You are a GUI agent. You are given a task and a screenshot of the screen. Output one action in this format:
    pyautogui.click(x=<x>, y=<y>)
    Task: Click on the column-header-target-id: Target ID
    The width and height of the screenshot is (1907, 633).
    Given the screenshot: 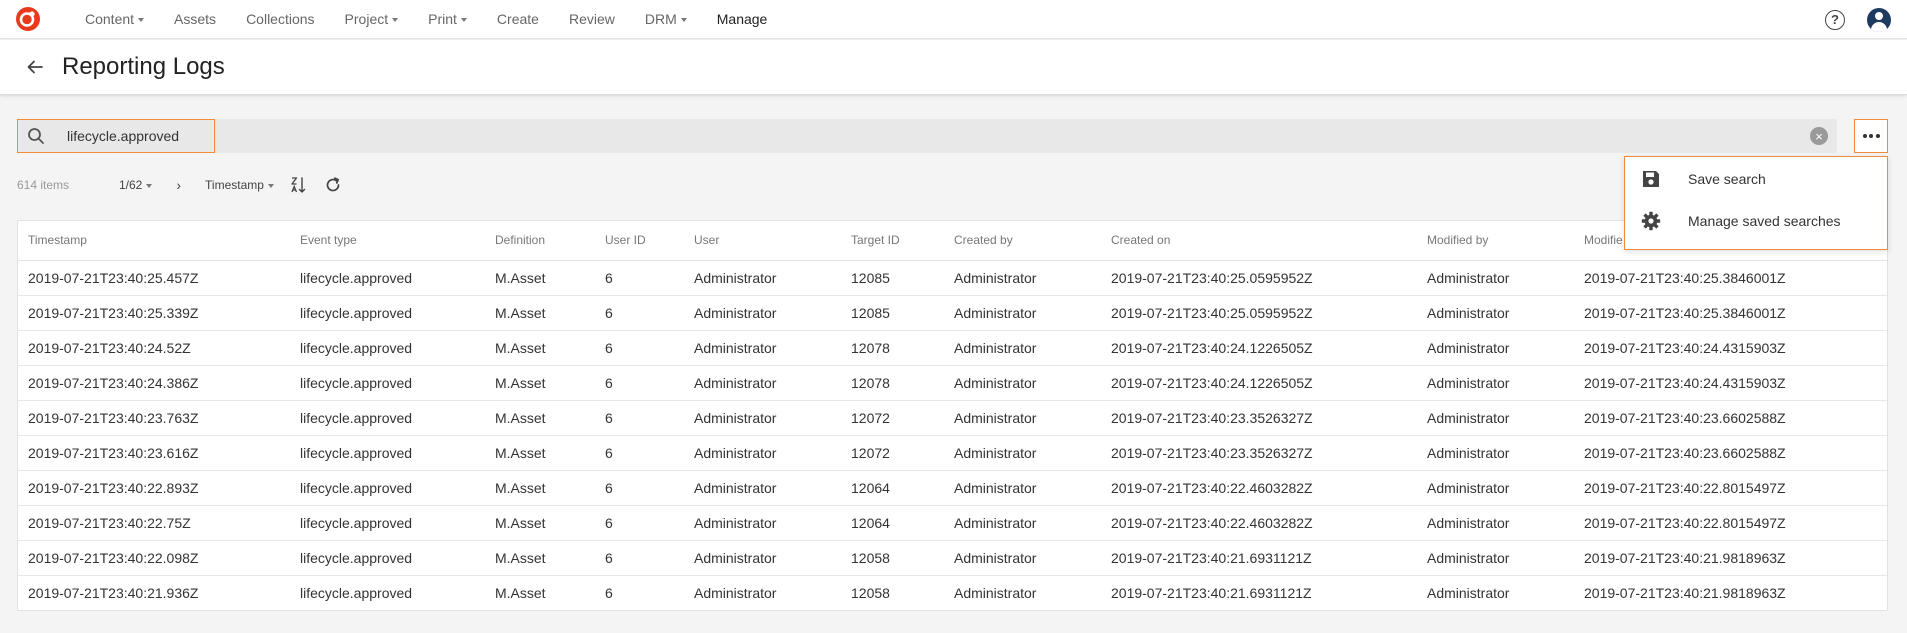 What is the action you would take?
    pyautogui.click(x=892, y=241)
    